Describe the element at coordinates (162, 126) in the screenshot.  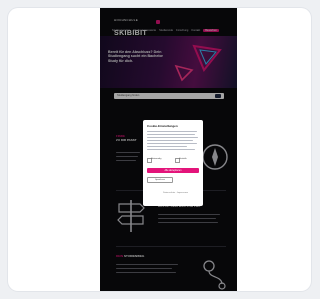
I see `cookie-dialog-title: Cookie-Einstellungen` at that location.